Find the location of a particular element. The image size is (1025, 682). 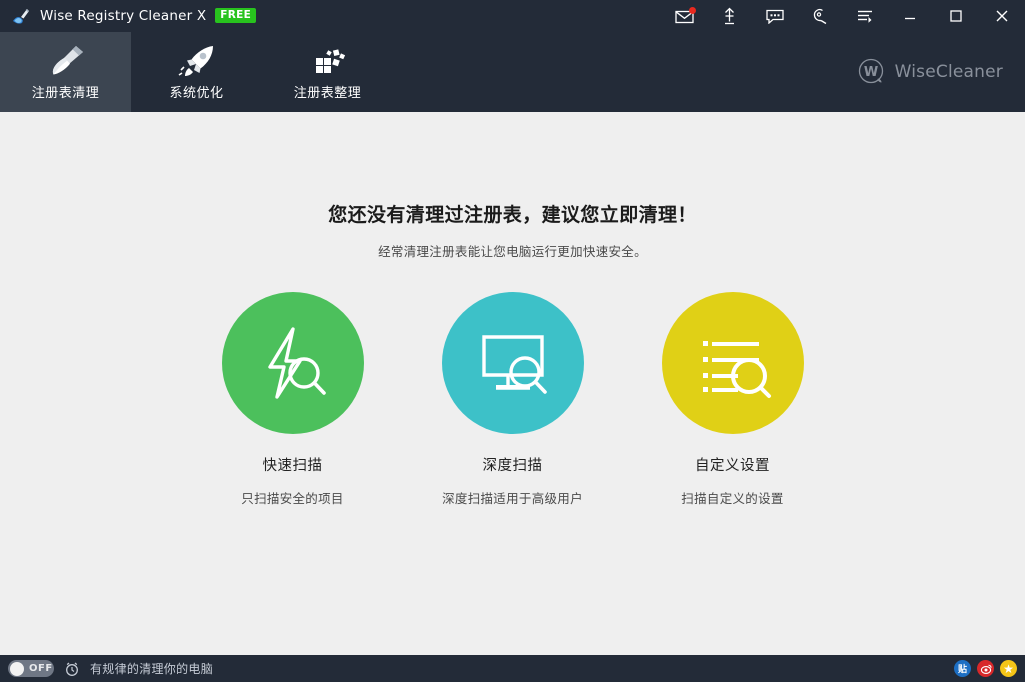

action-title: 深度扫描 is located at coordinates (512, 466).